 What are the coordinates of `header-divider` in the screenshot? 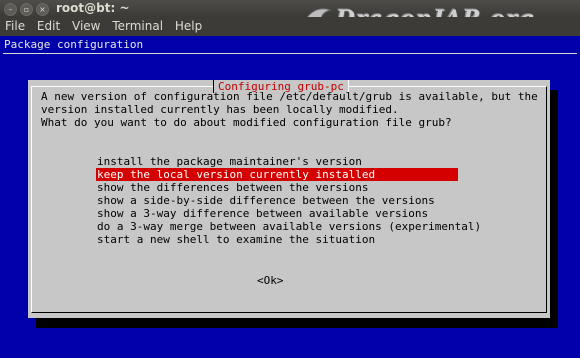 It's located at (290, 53).